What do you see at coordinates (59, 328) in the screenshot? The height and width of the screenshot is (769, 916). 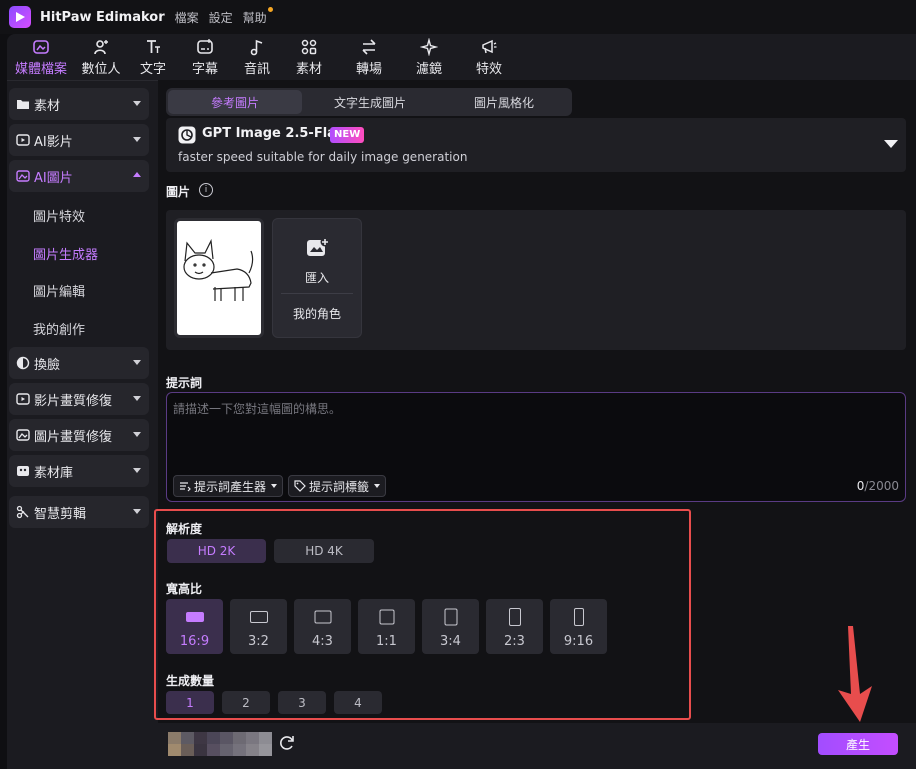 I see `sidebar-sub-my-creations: 我的創作` at bounding box center [59, 328].